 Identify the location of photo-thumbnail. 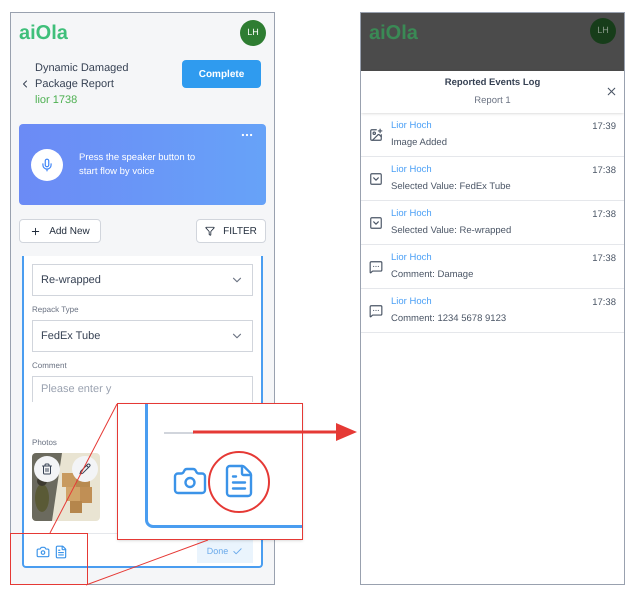
(66, 487).